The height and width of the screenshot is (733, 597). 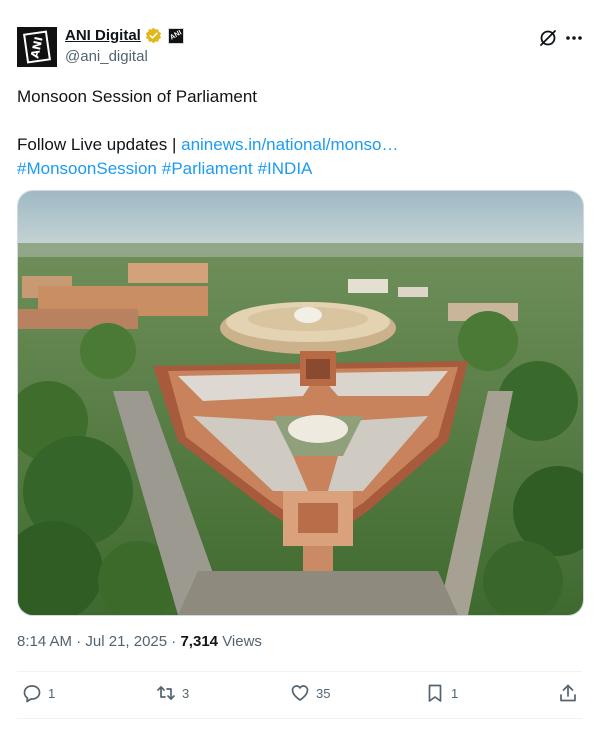 I want to click on bookmark-icon, so click(x=435, y=693).